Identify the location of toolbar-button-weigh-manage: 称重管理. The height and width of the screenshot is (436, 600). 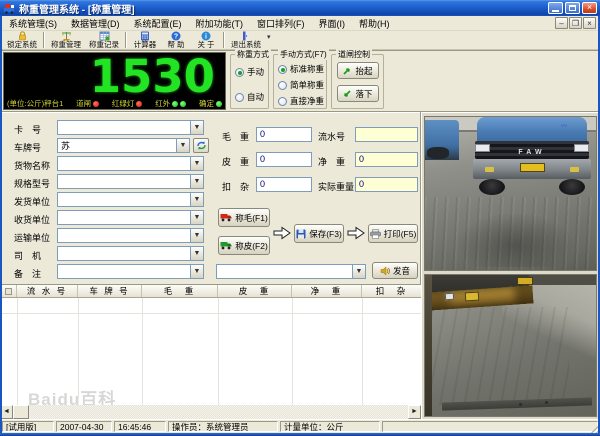
(66, 40).